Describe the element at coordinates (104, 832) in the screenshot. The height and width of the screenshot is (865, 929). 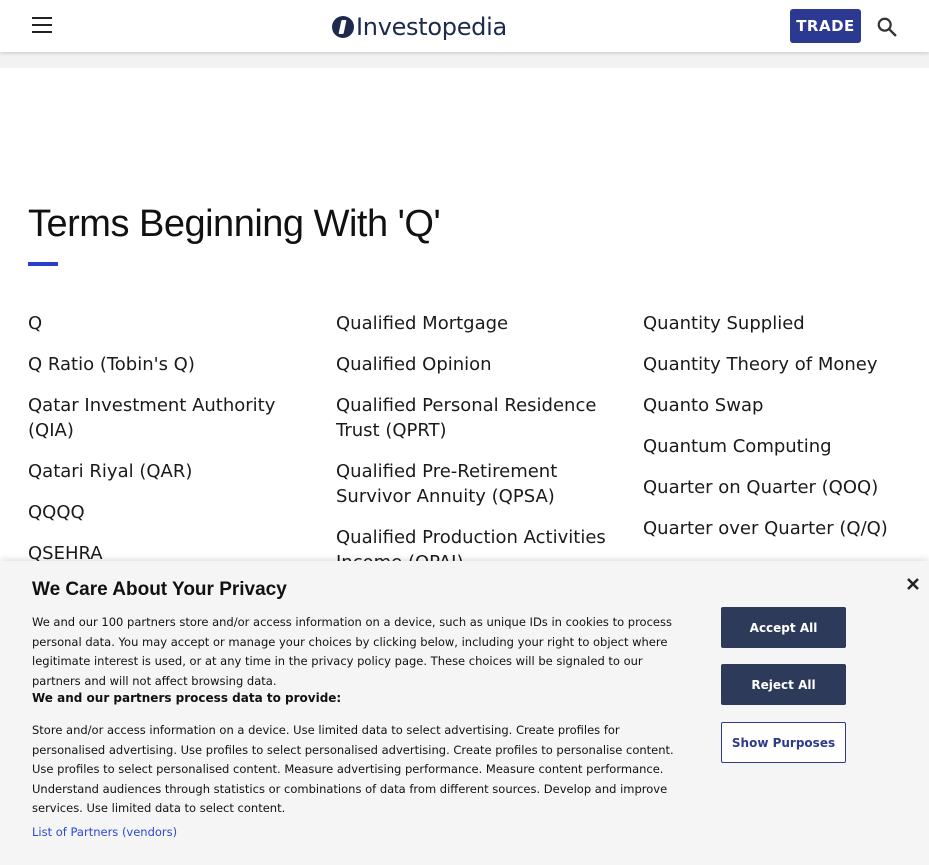
I see `partners-link: List of Partners (vendors)` at that location.